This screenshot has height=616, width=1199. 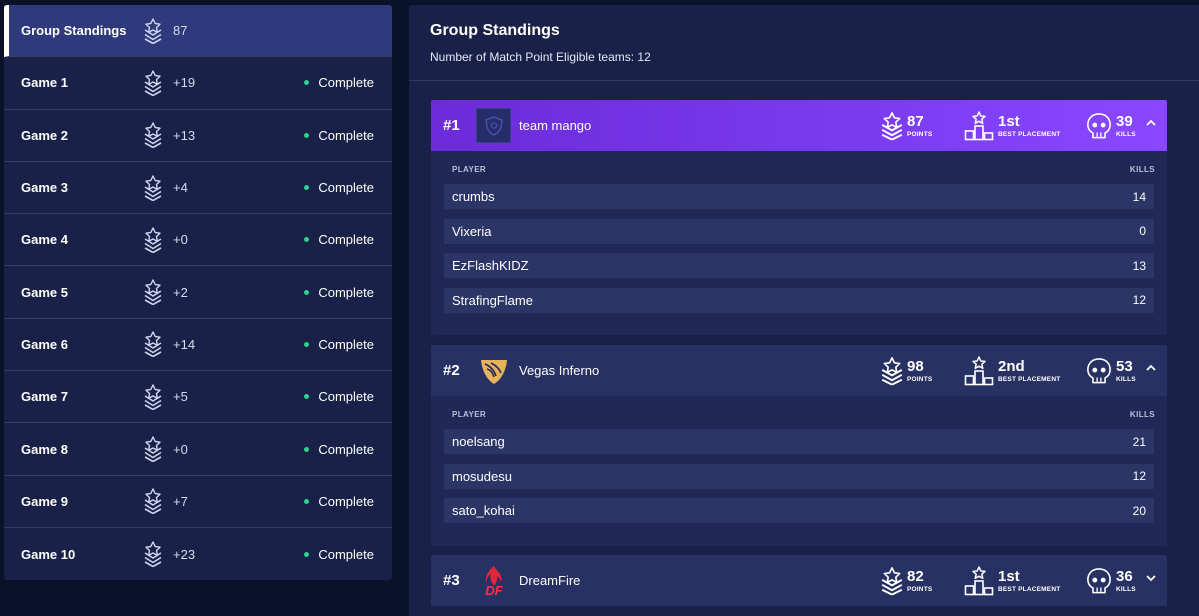 I want to click on kills-column-header: KILLS, so click(x=1142, y=169).